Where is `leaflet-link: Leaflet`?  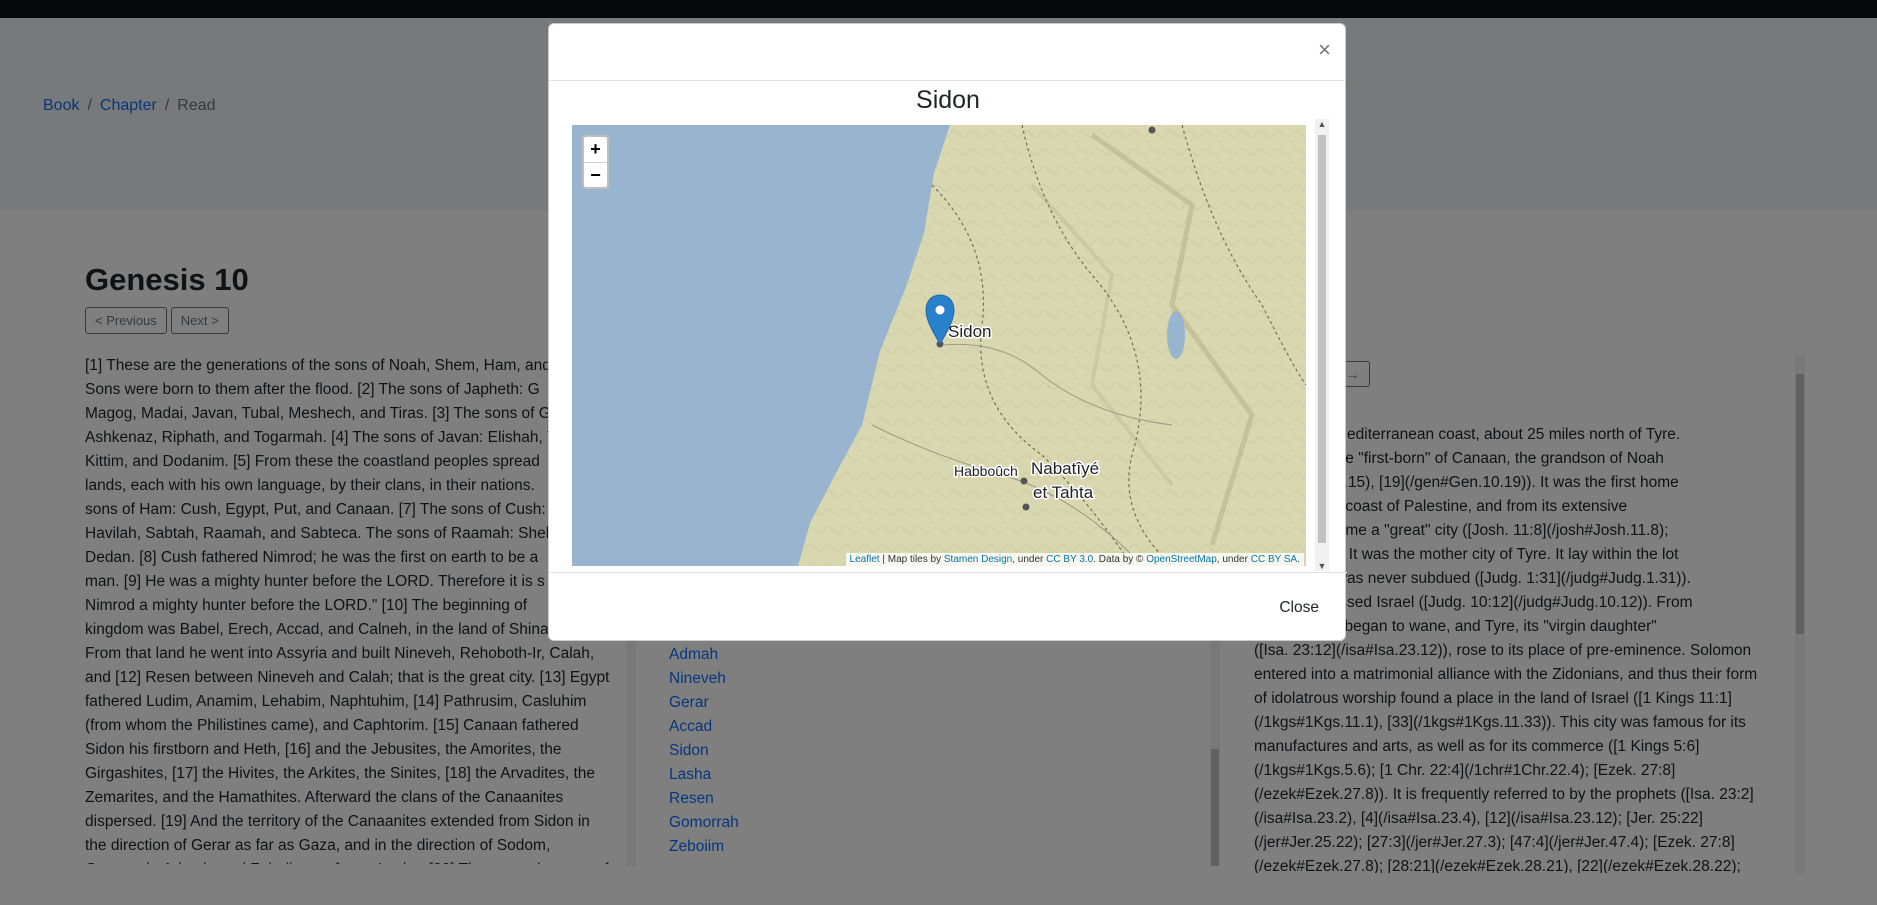
leaflet-link: Leaflet is located at coordinates (865, 559).